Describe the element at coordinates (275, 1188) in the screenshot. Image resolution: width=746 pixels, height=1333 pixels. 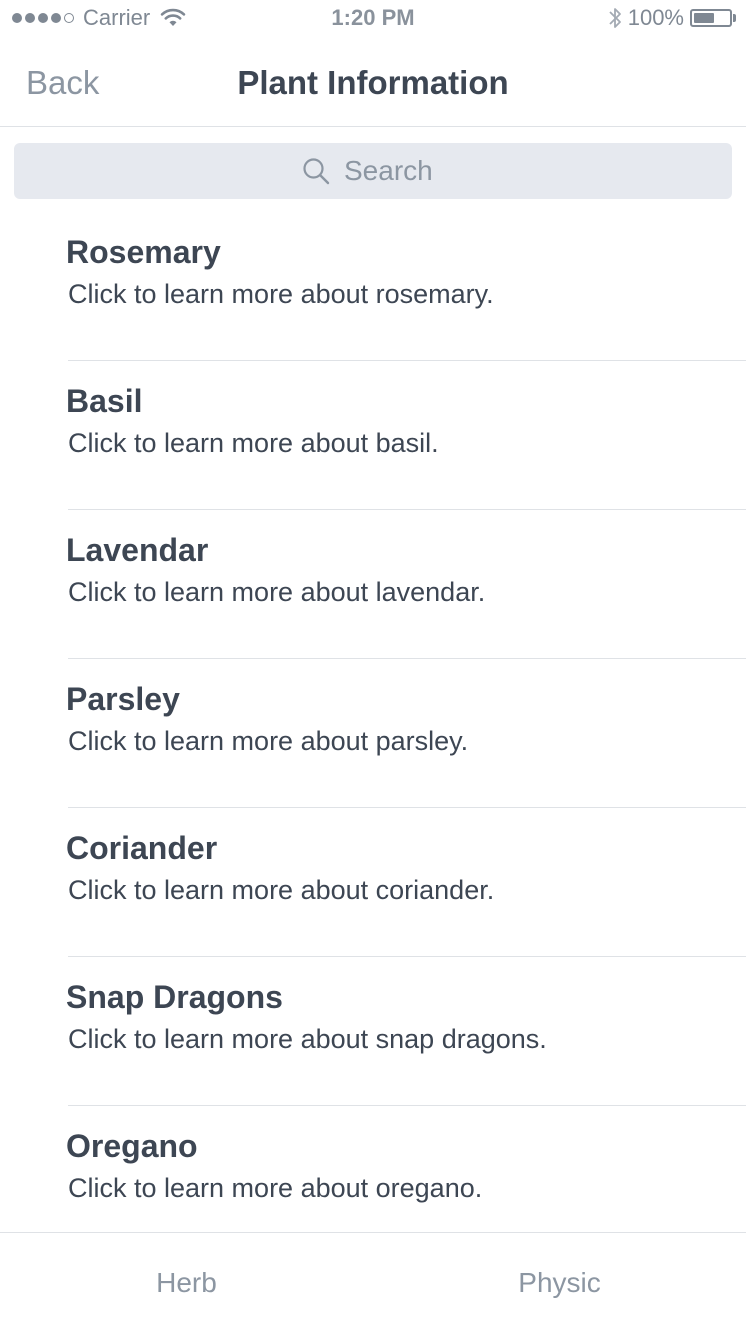
I see `plant-description: Click to learn more about oregano.` at that location.